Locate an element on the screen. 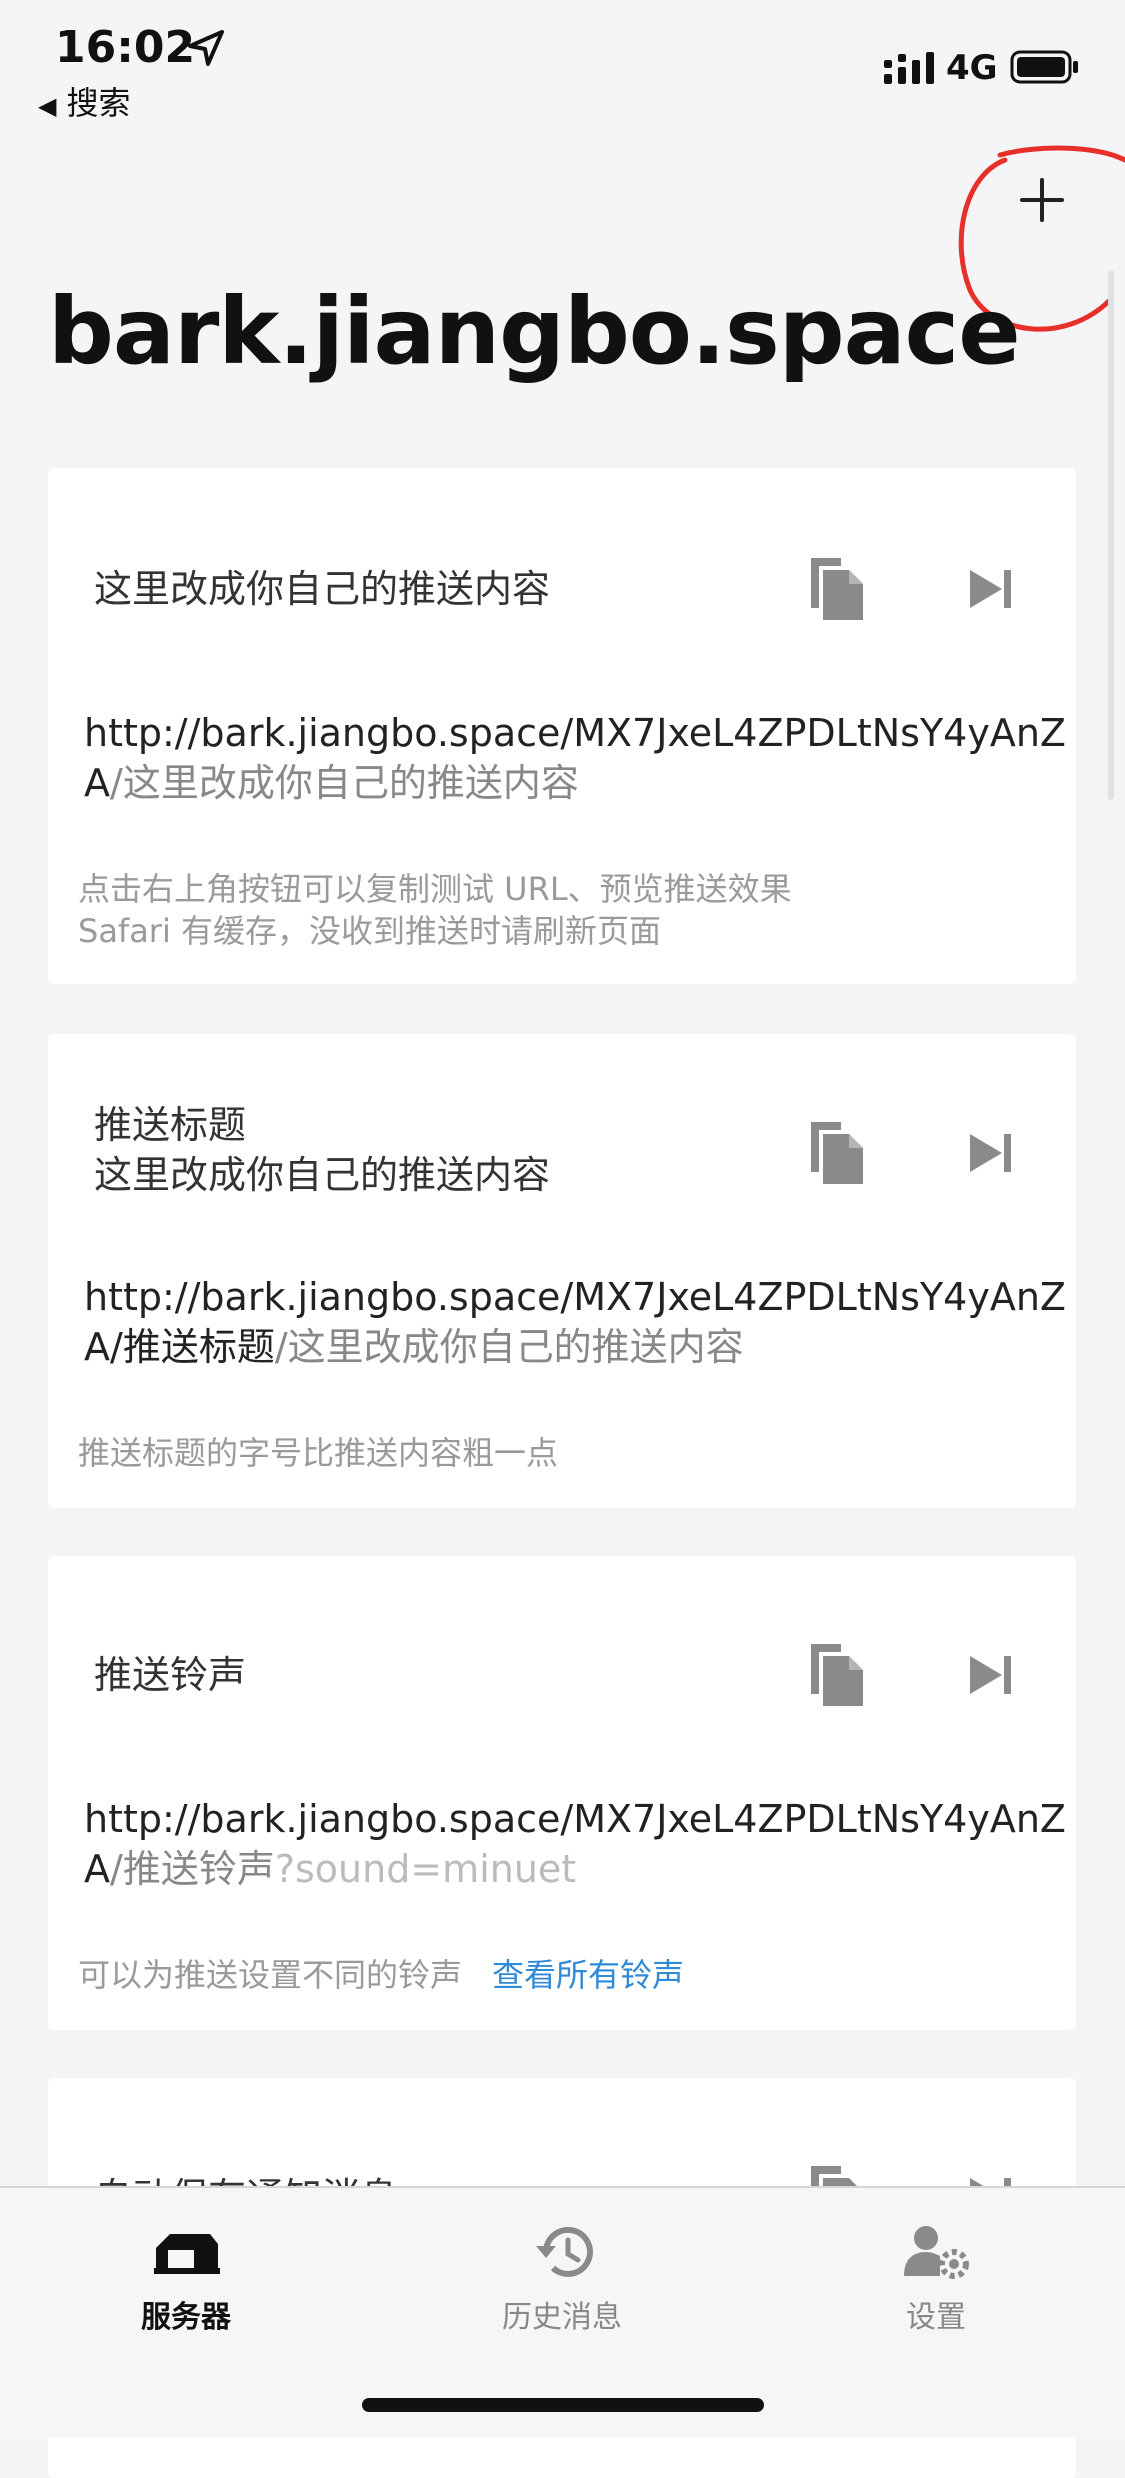 The height and width of the screenshot is (2478, 1125). card-title-line: 这里改成你自己的推送内容 is located at coordinates (322, 1175).